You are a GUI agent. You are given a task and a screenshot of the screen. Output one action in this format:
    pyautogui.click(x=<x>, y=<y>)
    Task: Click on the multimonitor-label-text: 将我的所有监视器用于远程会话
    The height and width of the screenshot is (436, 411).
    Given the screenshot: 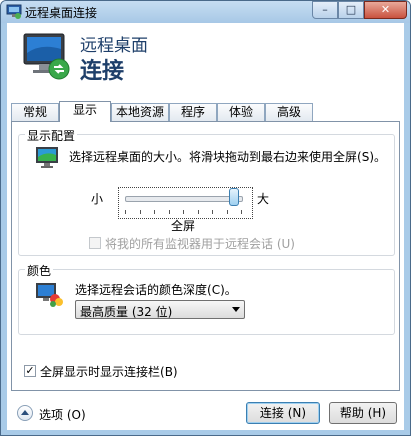 What is the action you would take?
    pyautogui.click(x=189, y=244)
    